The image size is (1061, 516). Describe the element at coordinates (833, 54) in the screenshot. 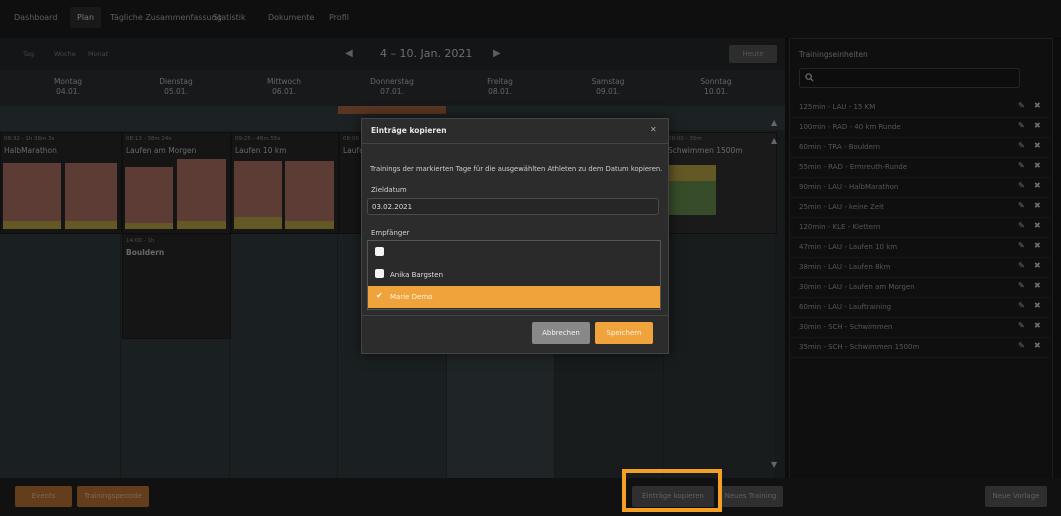

I see `sidebar-title: Trainingseinheiten` at that location.